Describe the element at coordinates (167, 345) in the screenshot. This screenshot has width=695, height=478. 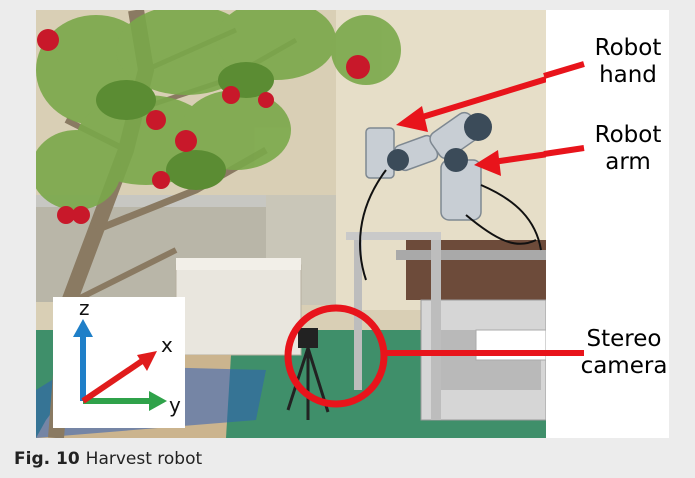
I see `x-axis-label: x` at that location.